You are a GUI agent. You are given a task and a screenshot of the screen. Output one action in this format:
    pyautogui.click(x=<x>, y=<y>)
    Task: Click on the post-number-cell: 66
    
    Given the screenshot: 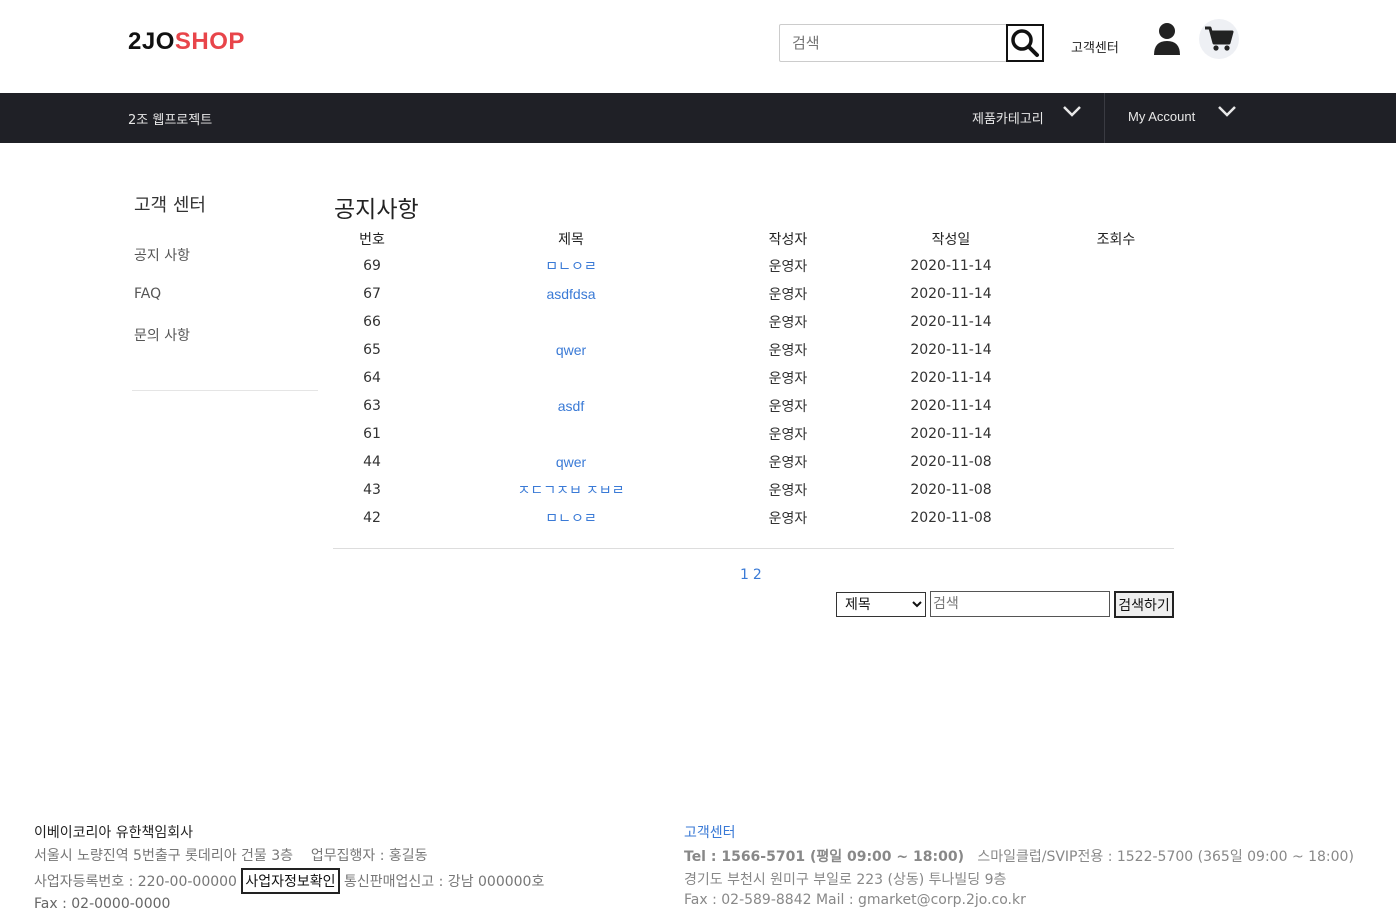 What is the action you would take?
    pyautogui.click(x=372, y=322)
    